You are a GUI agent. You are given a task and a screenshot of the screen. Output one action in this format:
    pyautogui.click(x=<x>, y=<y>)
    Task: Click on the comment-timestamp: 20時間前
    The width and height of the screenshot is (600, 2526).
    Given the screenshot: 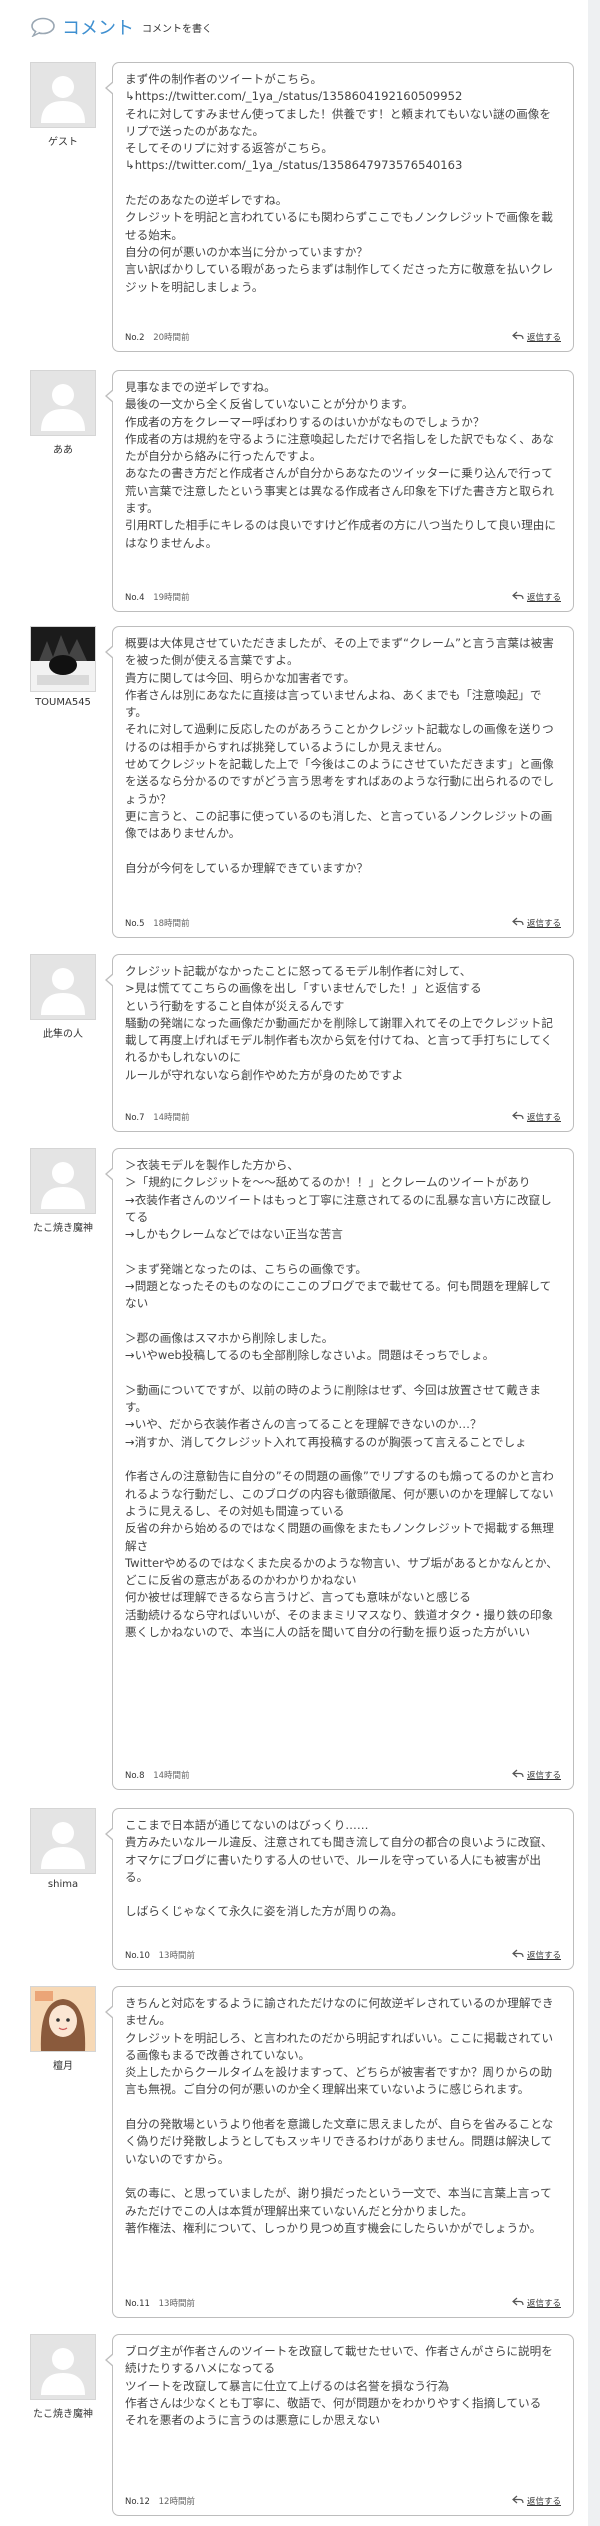 What is the action you would take?
    pyautogui.click(x=171, y=338)
    